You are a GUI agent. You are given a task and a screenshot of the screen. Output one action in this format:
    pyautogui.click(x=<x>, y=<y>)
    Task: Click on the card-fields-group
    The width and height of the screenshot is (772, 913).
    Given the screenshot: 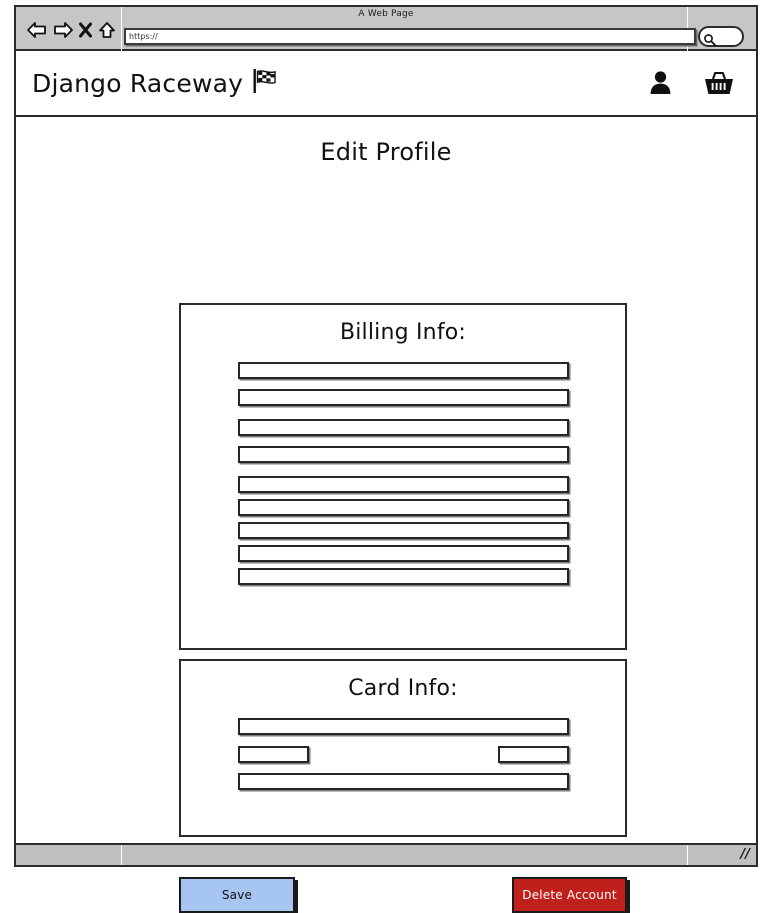 What is the action you would take?
    pyautogui.click(x=403, y=754)
    